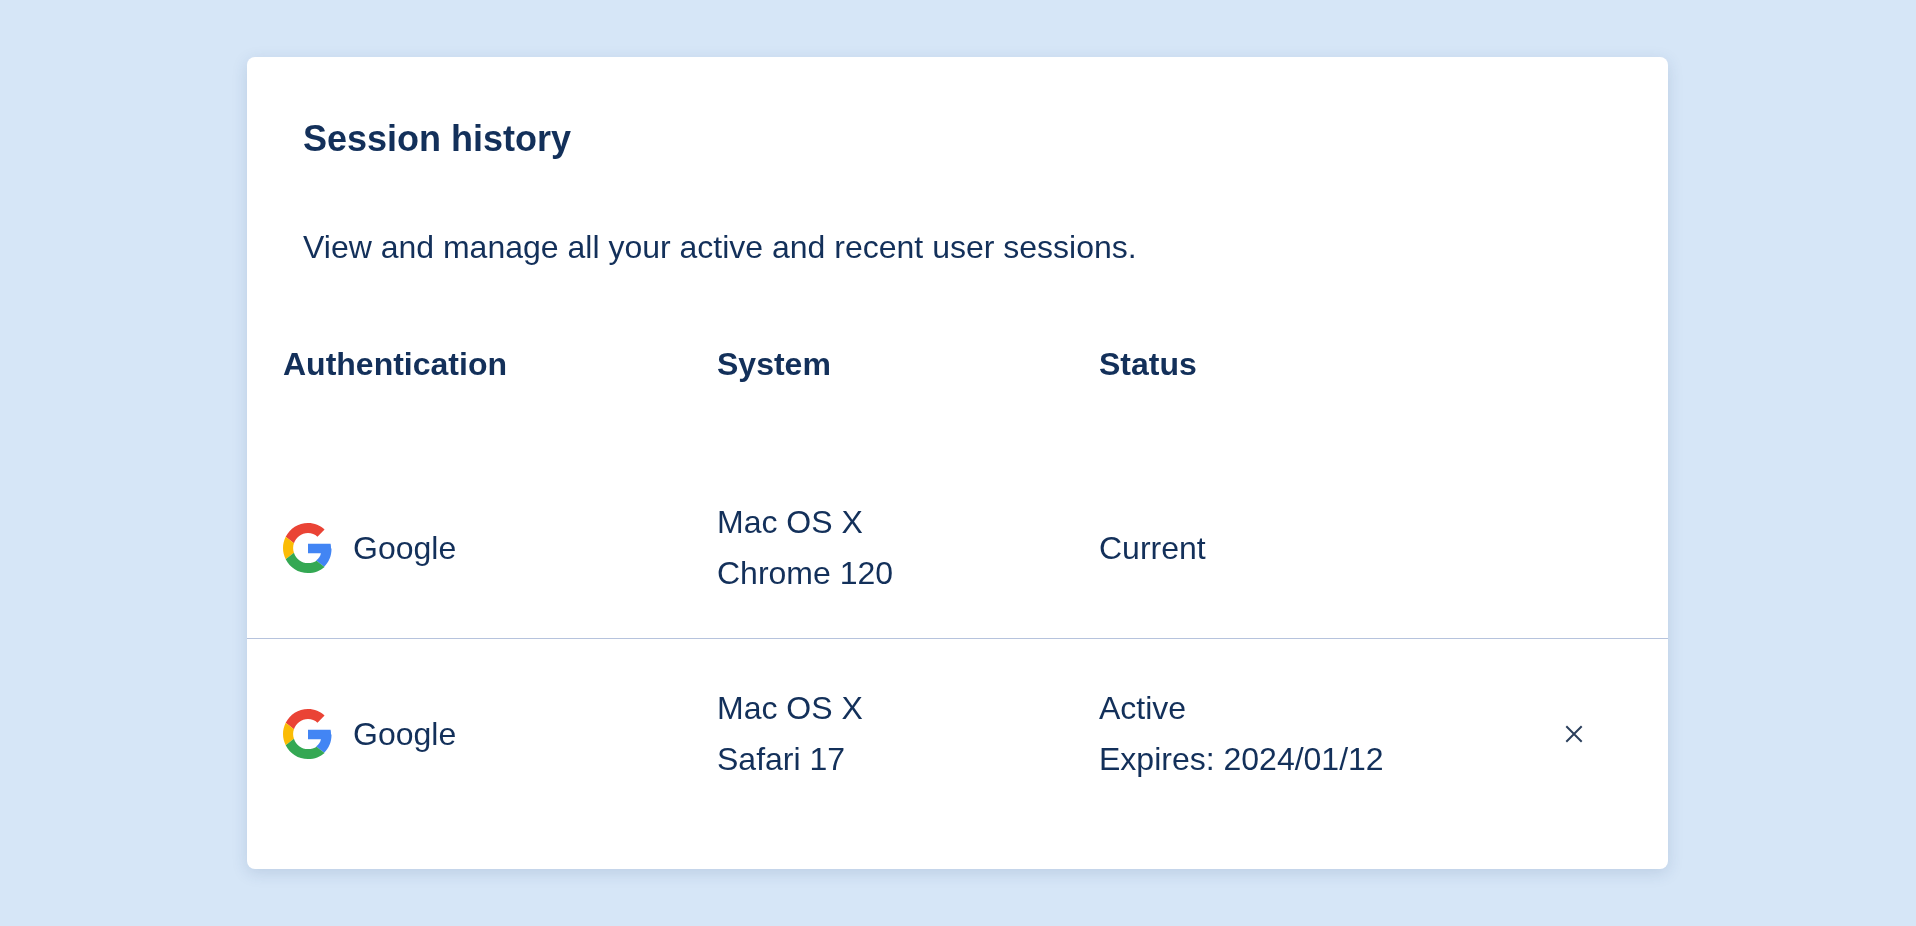  I want to click on column-header: Authentication, so click(395, 364).